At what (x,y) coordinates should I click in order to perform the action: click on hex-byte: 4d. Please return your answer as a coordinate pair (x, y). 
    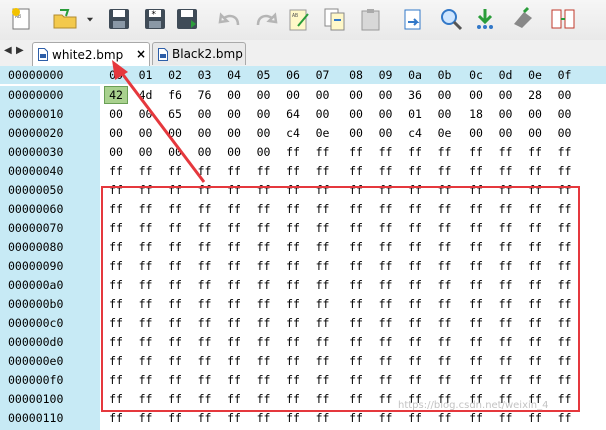
    Looking at the image, I should click on (146, 95).